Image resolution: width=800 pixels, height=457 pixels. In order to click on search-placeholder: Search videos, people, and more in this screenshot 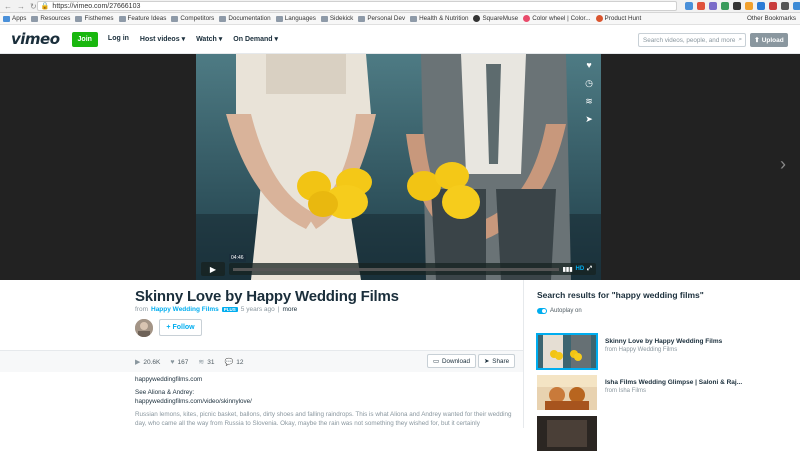, I will do `click(689, 40)`.